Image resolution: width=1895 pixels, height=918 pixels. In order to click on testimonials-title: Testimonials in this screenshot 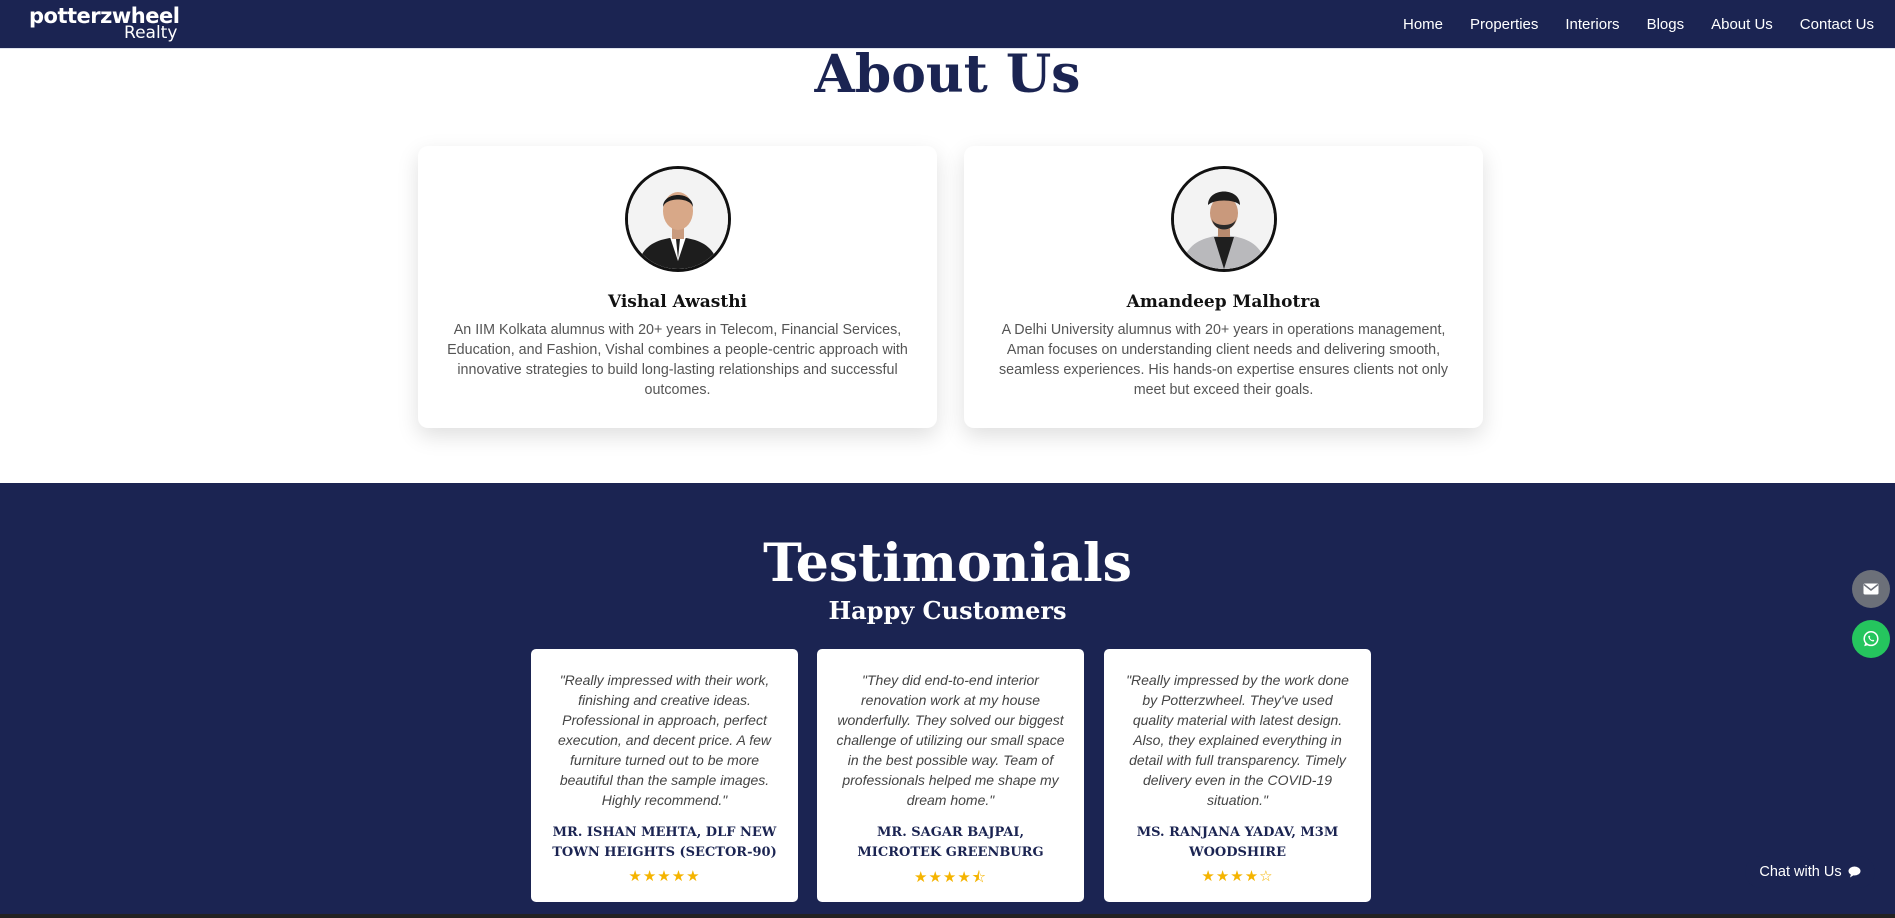, I will do `click(947, 563)`.